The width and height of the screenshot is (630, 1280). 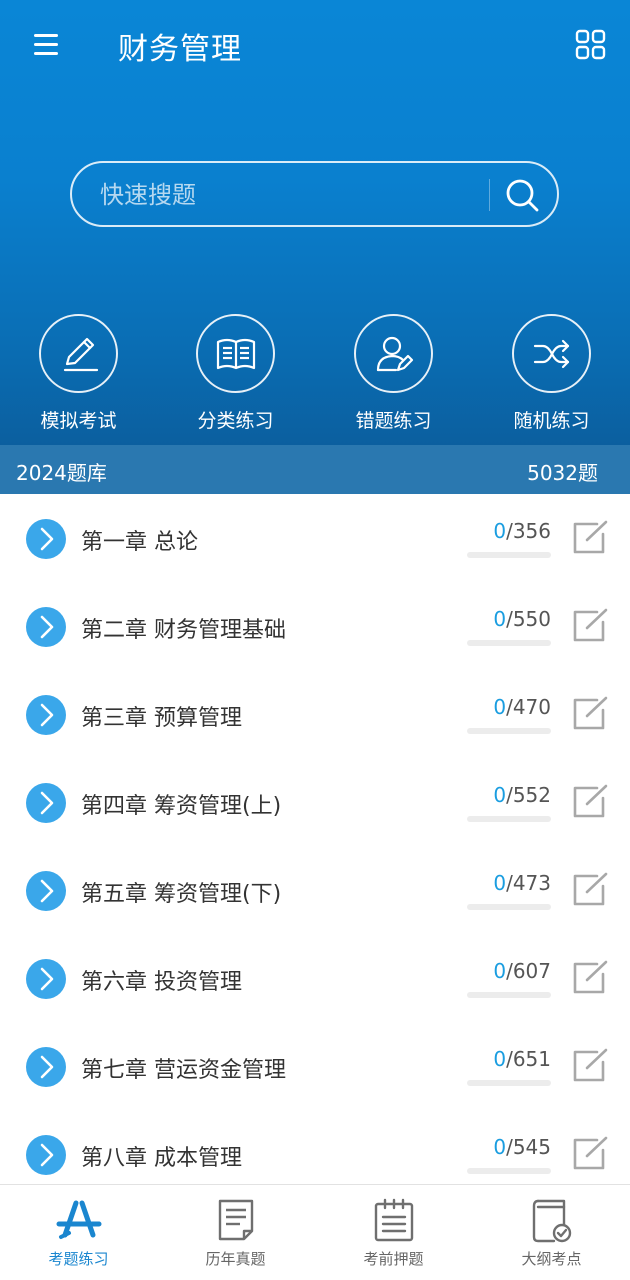 I want to click on page-title: 财务管理, so click(x=180, y=49).